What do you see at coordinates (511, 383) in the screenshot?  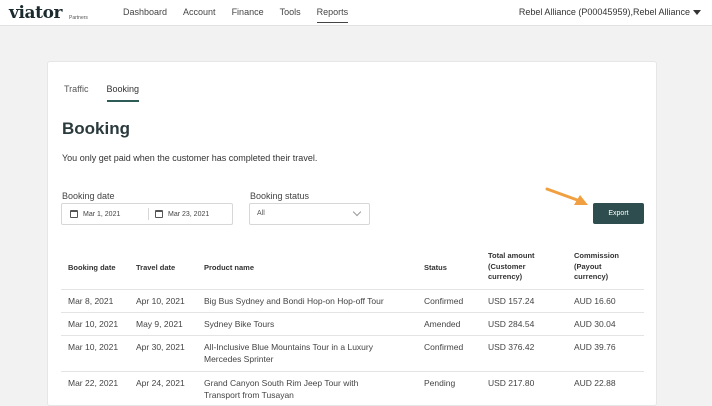 I see `cell-total: USD 217.80` at bounding box center [511, 383].